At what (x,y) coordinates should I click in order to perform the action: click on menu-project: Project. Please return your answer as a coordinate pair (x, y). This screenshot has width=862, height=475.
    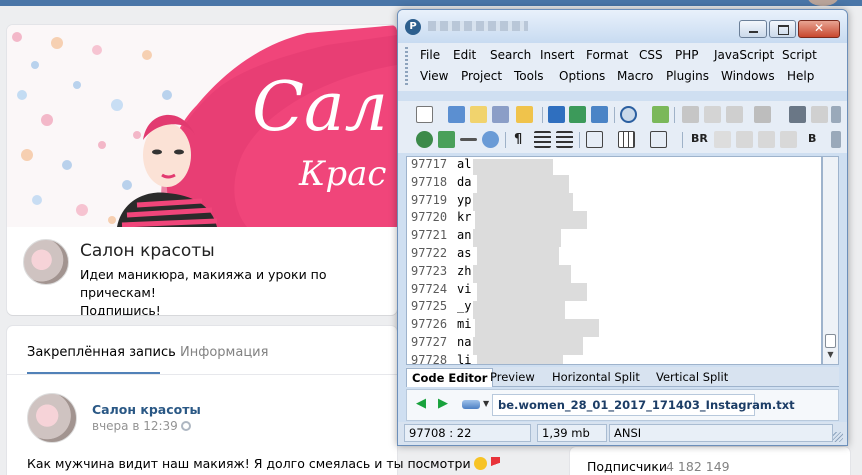
    Looking at the image, I should click on (481, 76).